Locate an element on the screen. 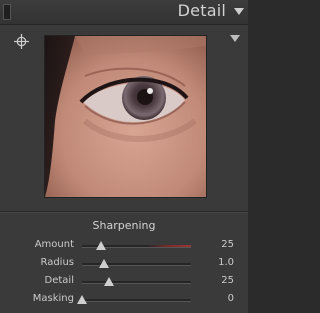 This screenshot has width=320, height=313. amount-value: 25 is located at coordinates (227, 244).